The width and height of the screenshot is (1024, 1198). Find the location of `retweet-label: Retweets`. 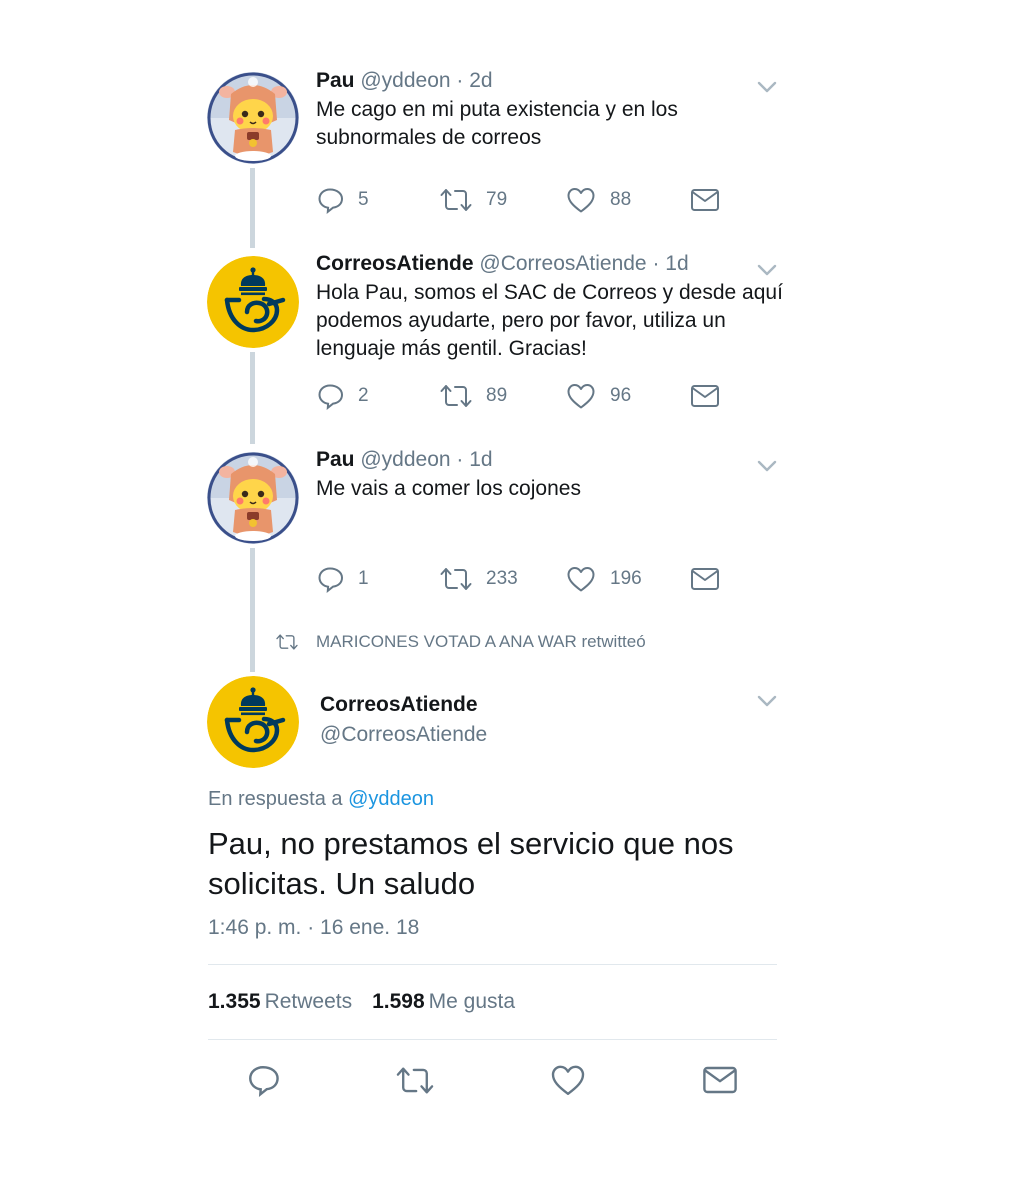

retweet-label: Retweets is located at coordinates (308, 1001).